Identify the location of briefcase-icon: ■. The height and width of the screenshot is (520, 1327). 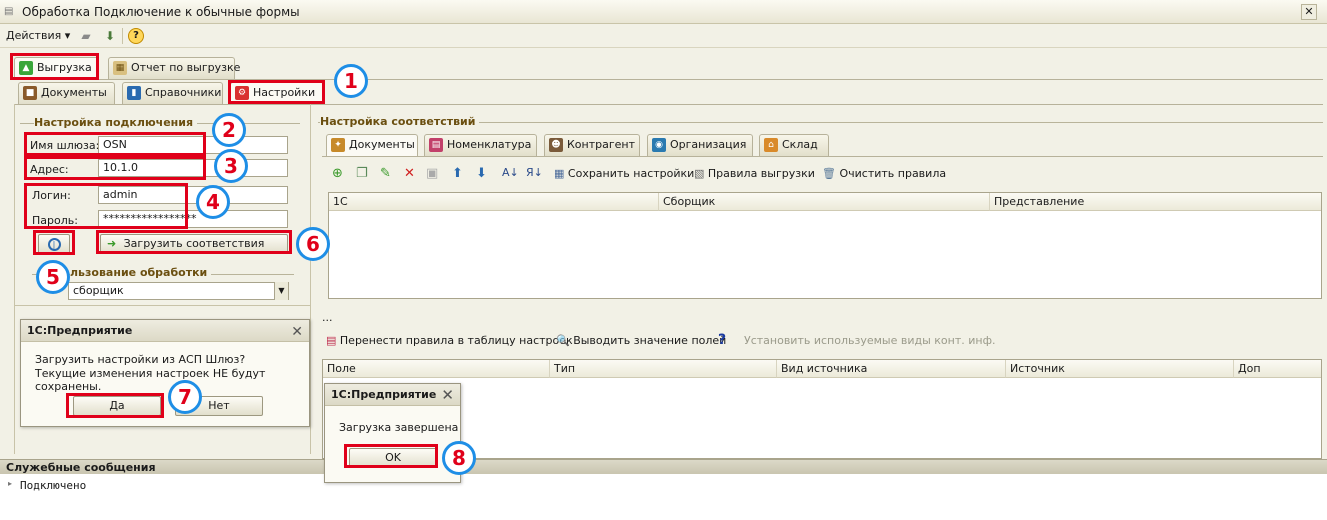
(30, 93).